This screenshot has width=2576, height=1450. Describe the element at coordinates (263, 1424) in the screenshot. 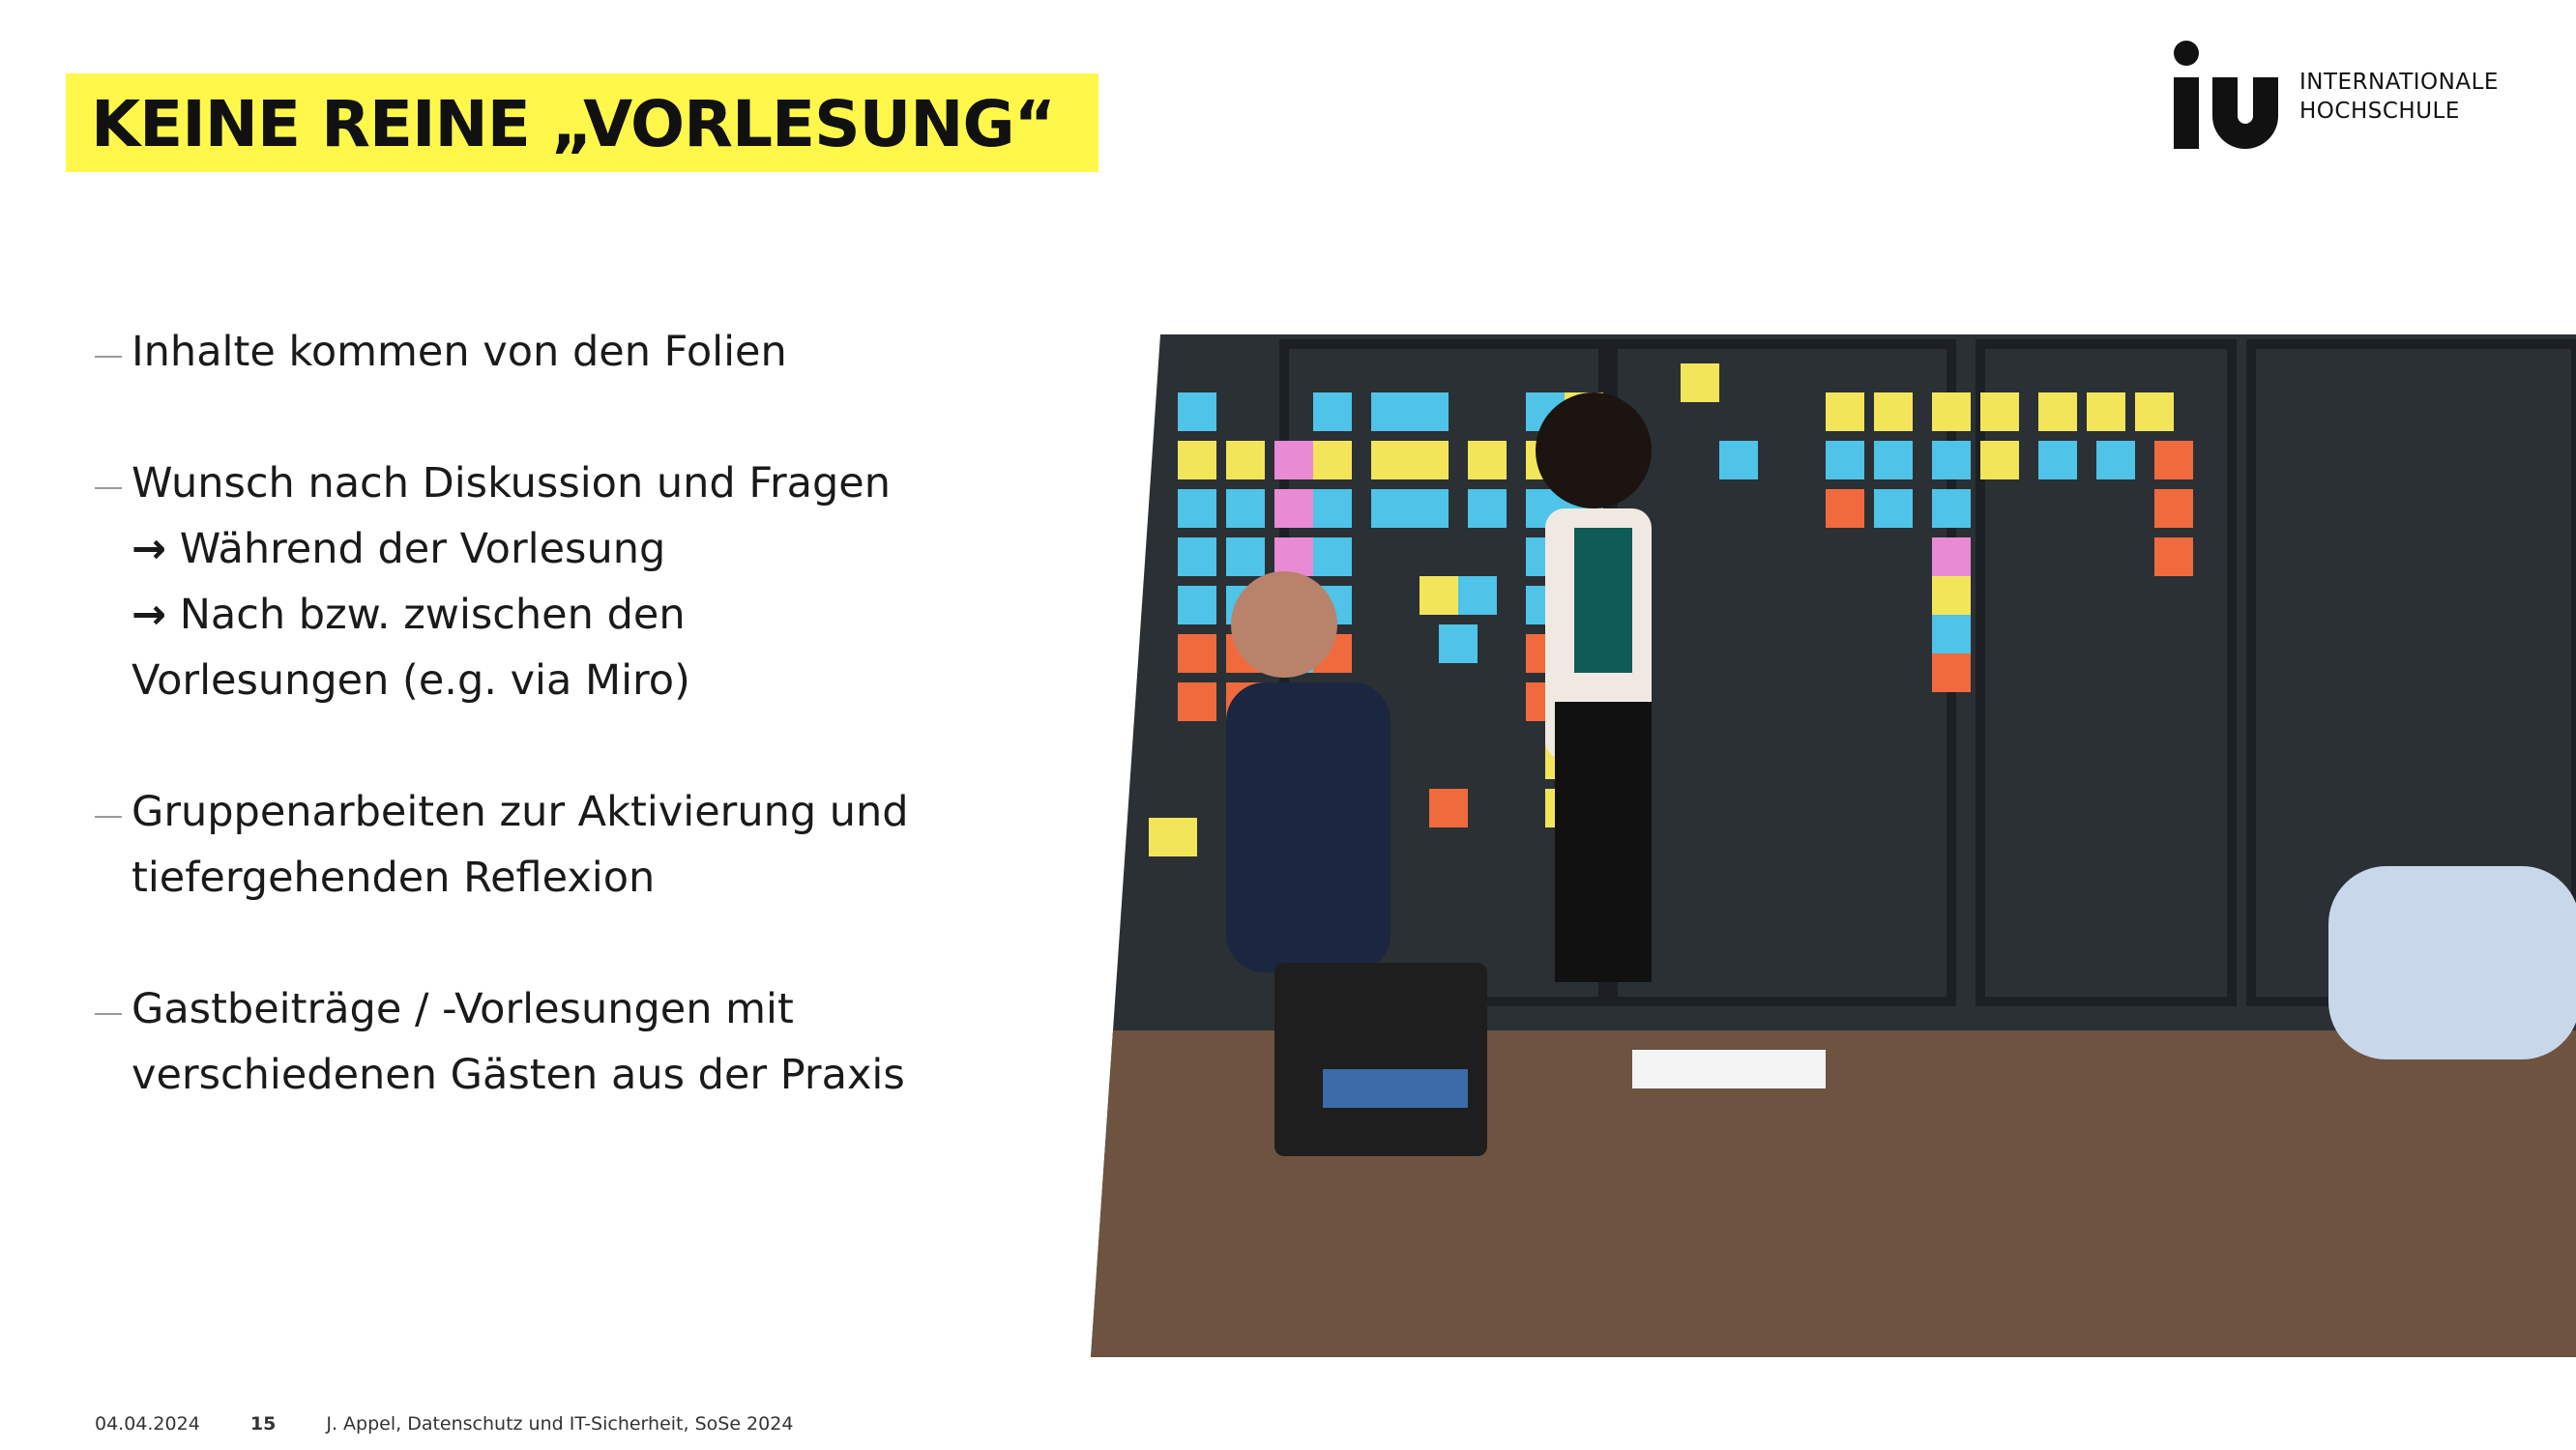

I see `footer-page-number: 15` at that location.